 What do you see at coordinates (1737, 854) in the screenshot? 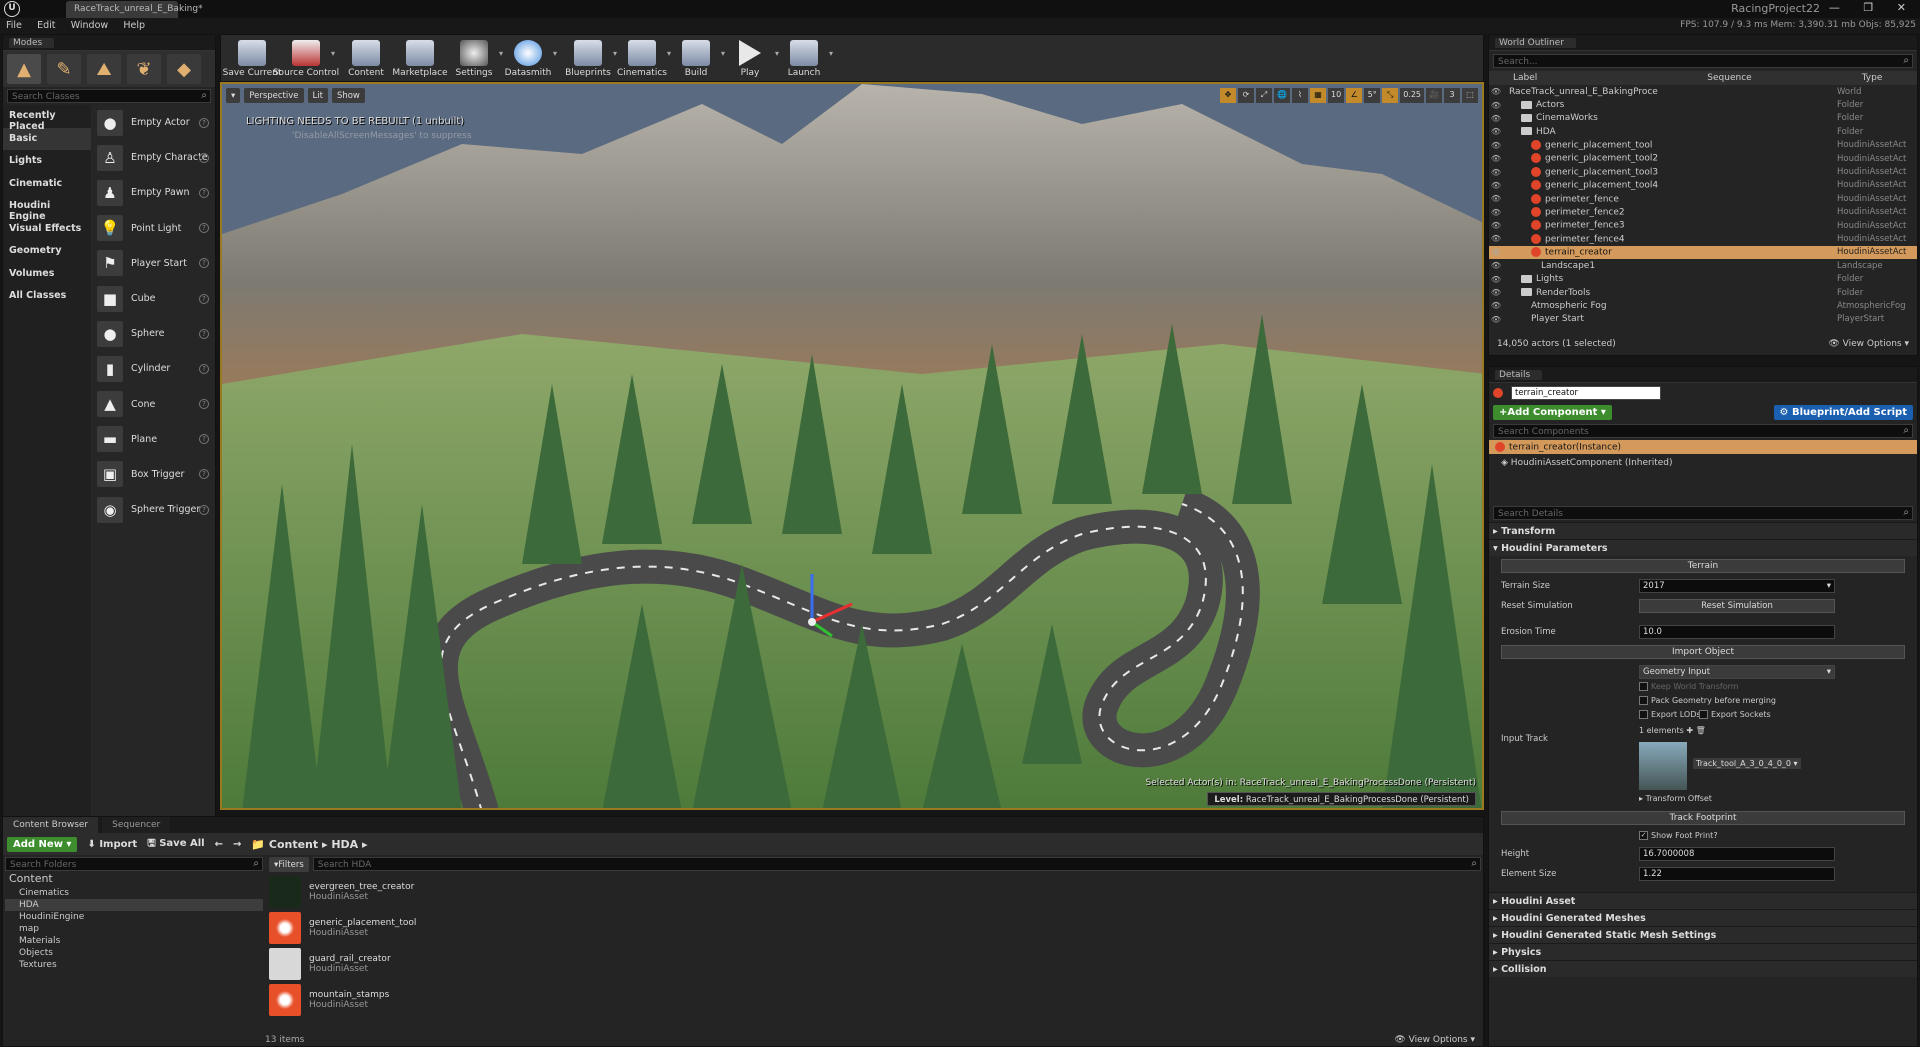
I see `height-input: 16.7000008` at bounding box center [1737, 854].